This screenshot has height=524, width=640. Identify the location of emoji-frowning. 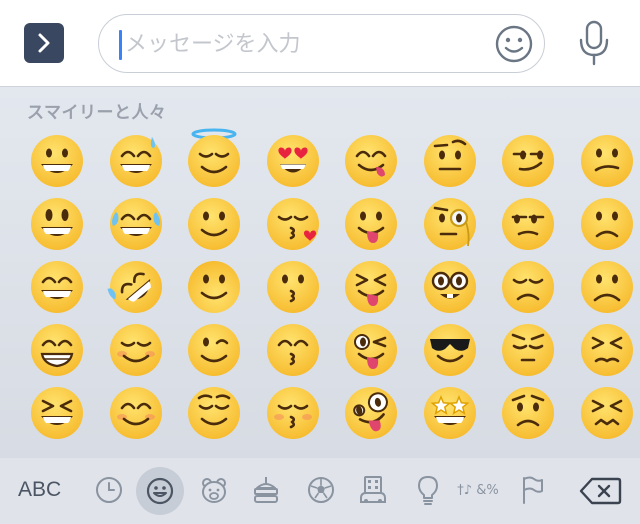
(604, 286).